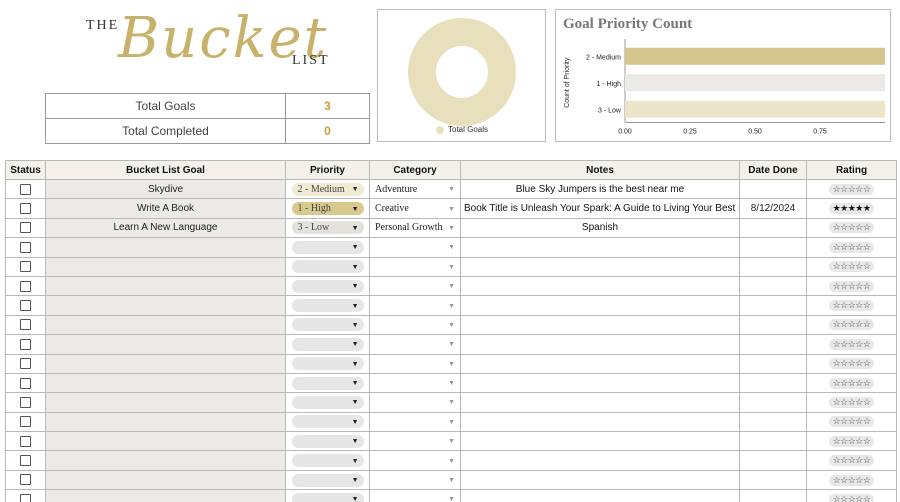 The height and width of the screenshot is (502, 900). Describe the element at coordinates (165, 189) in the screenshot. I see `goal-cell: Skydive` at that location.